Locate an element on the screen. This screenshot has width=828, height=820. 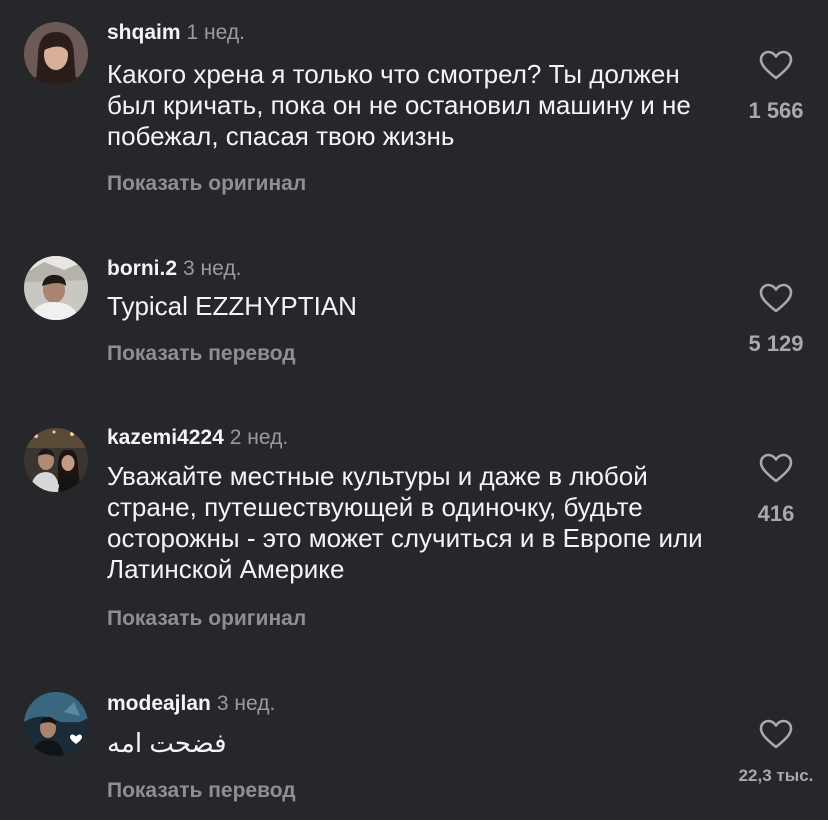
username: shqaim is located at coordinates (144, 32).